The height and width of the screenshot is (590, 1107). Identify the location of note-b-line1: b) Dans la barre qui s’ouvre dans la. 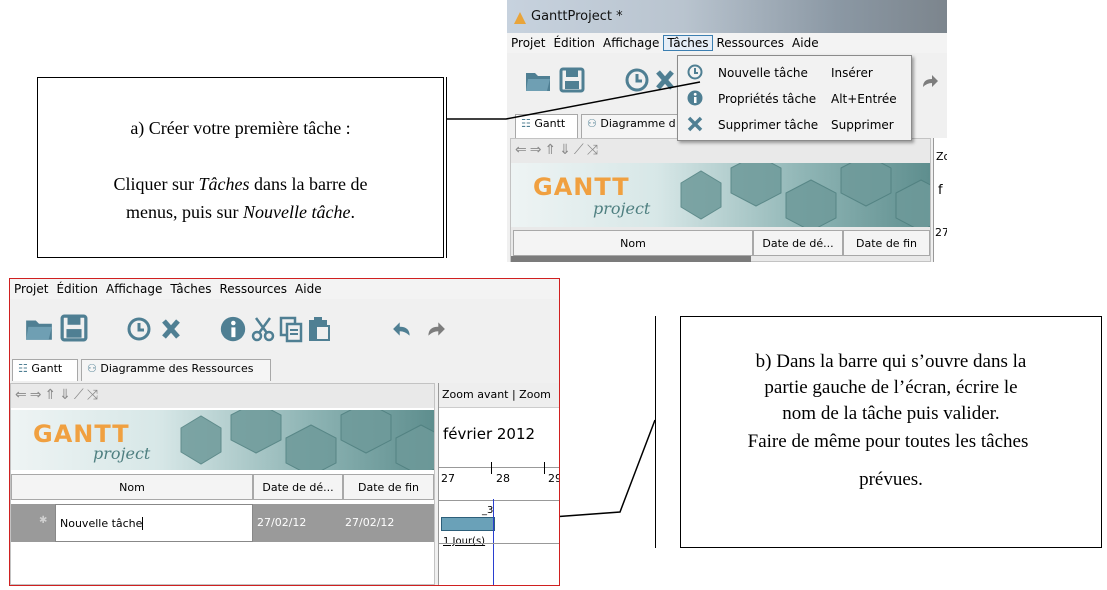
(891, 361).